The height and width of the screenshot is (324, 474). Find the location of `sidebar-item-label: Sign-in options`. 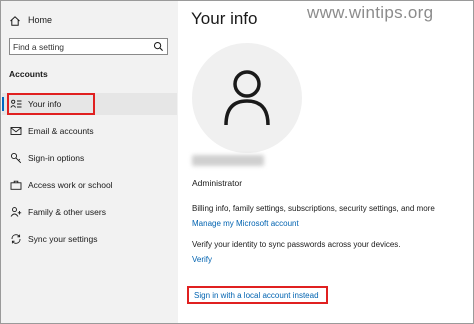

sidebar-item-label: Sign-in options is located at coordinates (56, 158).